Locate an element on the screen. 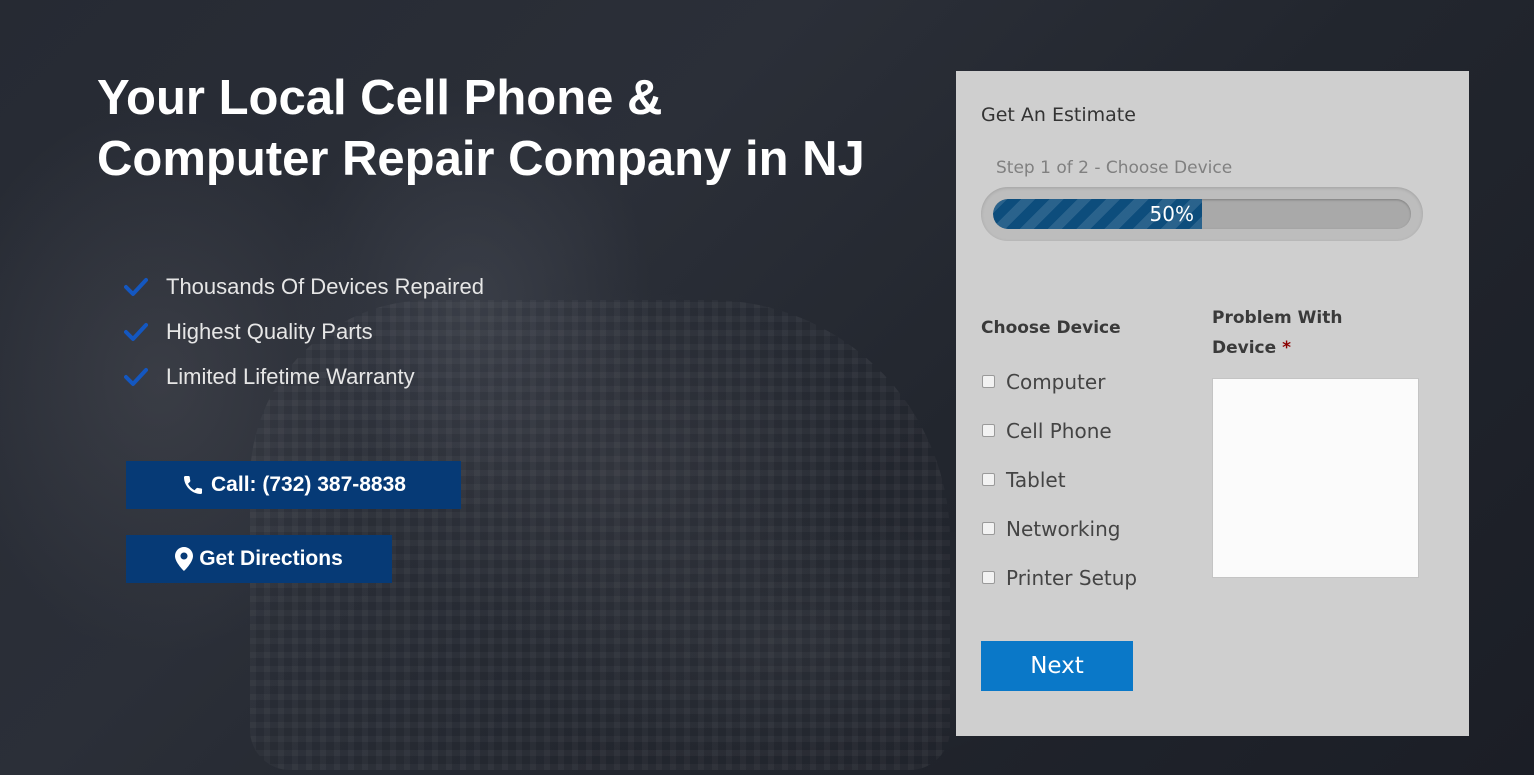  progress-bar: 50% is located at coordinates (1202, 214).